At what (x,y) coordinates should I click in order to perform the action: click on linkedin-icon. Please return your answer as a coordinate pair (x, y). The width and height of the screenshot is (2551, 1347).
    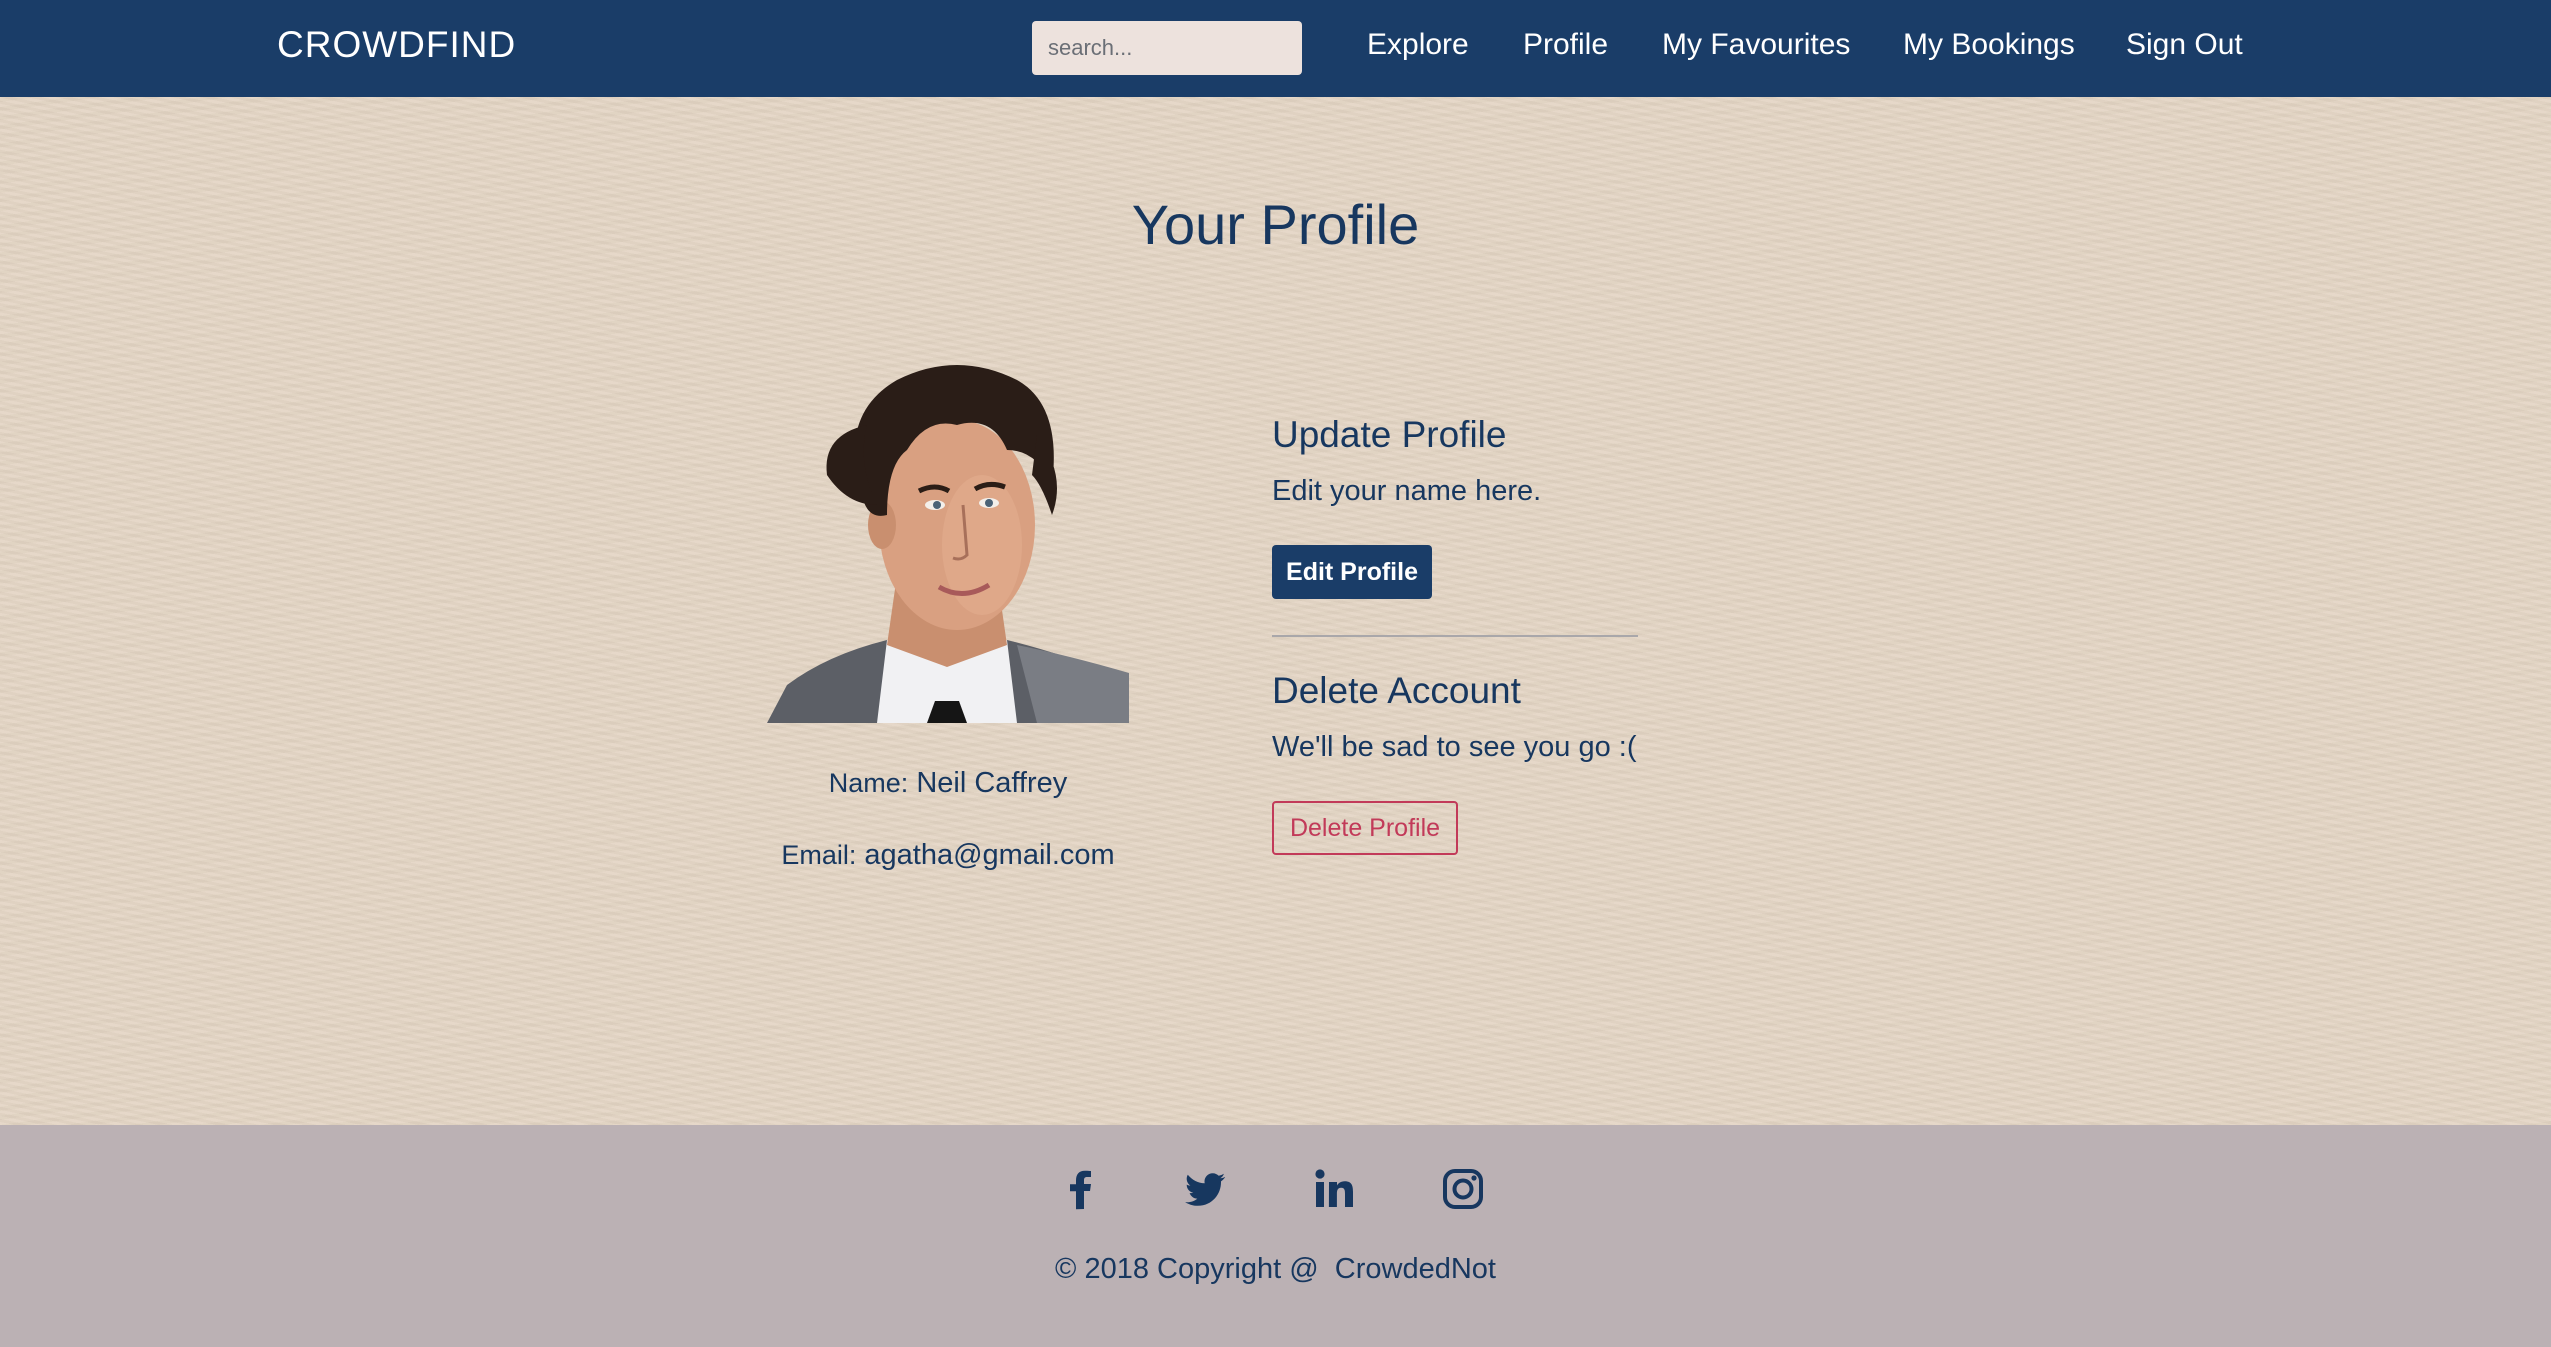
    Looking at the image, I should click on (1334, 1189).